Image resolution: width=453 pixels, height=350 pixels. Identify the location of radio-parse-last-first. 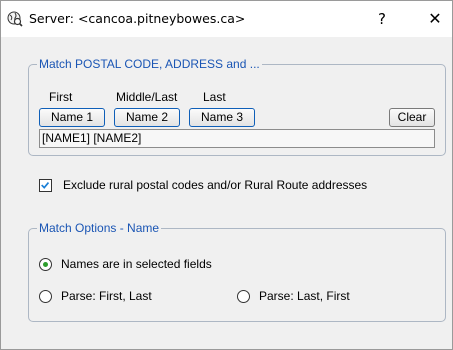
(243, 296).